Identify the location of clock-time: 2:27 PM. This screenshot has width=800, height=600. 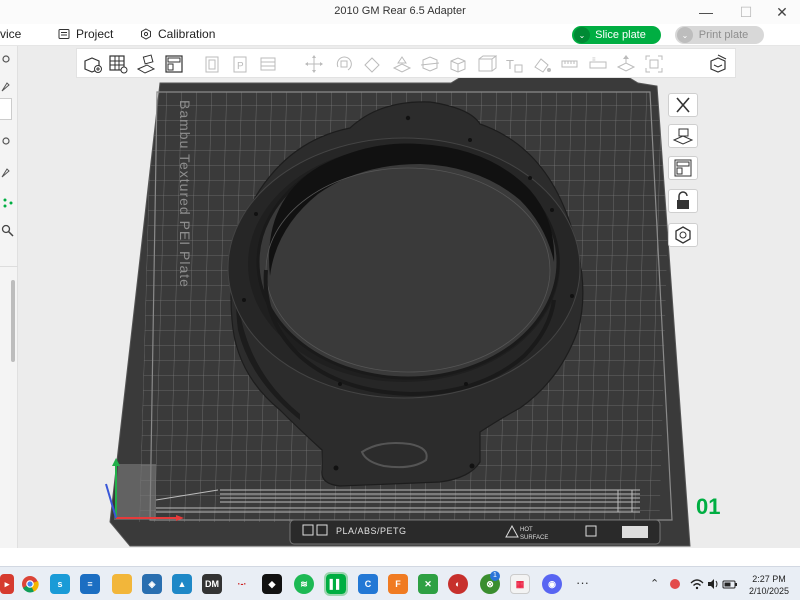
(769, 579).